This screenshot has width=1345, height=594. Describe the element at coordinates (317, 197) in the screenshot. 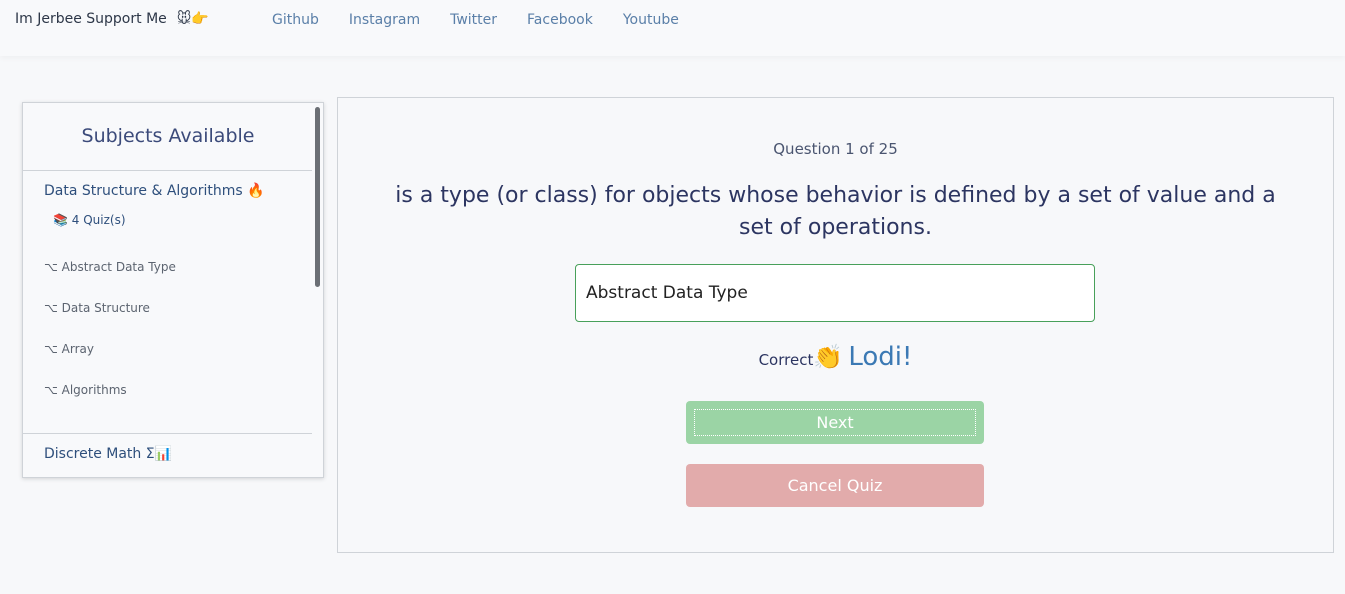

I see `sidebar-scrollbar` at that location.